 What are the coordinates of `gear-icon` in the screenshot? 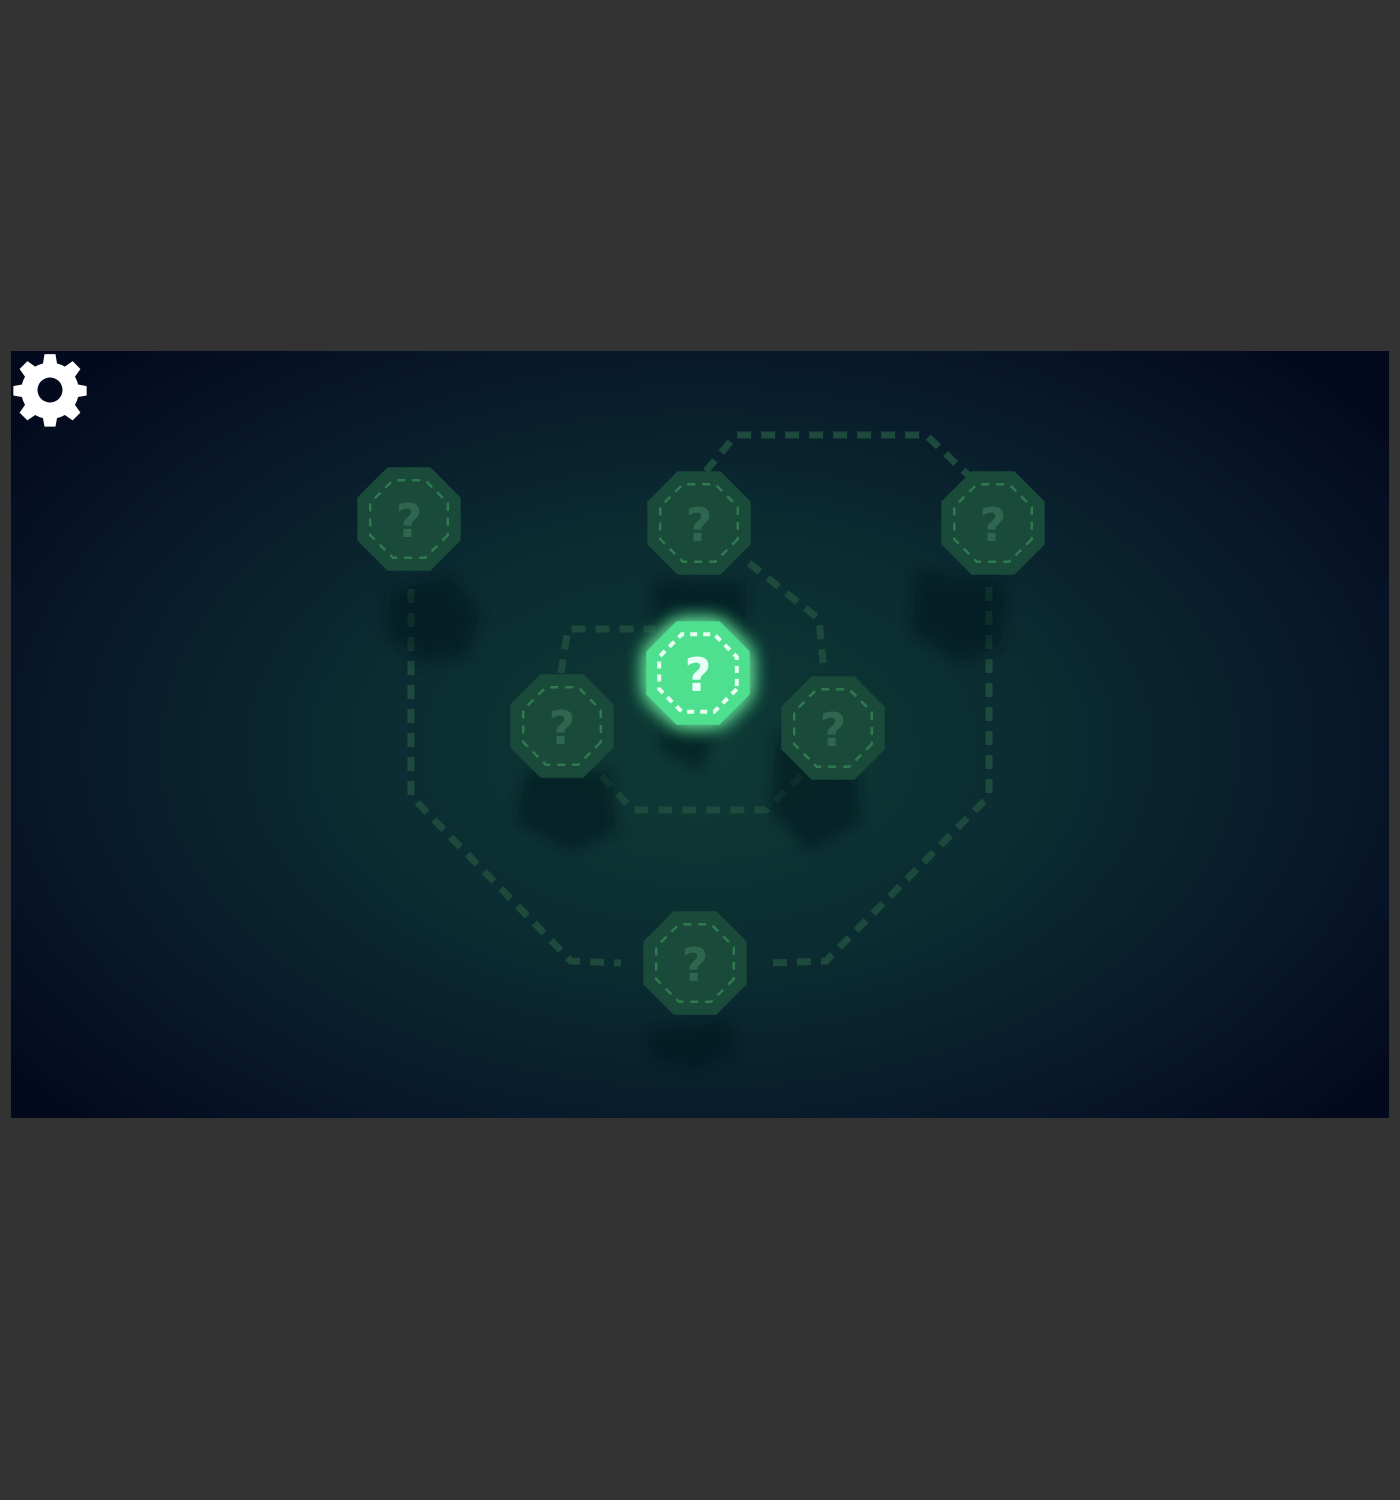 It's located at (50, 390).